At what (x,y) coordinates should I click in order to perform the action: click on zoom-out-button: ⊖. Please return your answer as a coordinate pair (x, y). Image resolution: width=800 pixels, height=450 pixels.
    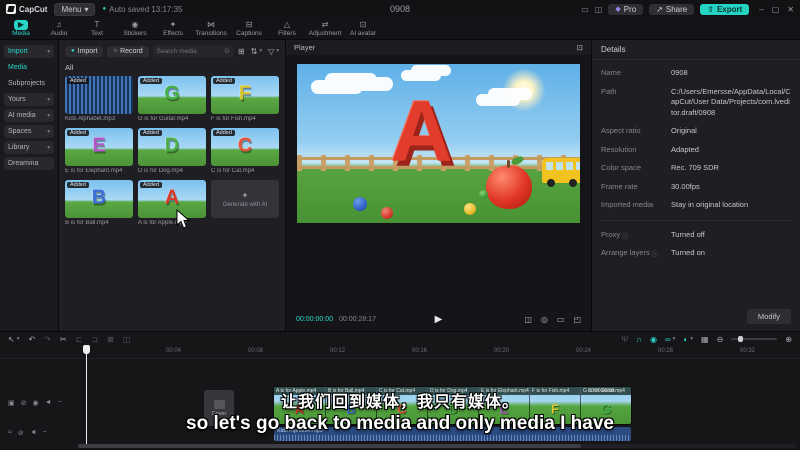
    Looking at the image, I should click on (720, 339).